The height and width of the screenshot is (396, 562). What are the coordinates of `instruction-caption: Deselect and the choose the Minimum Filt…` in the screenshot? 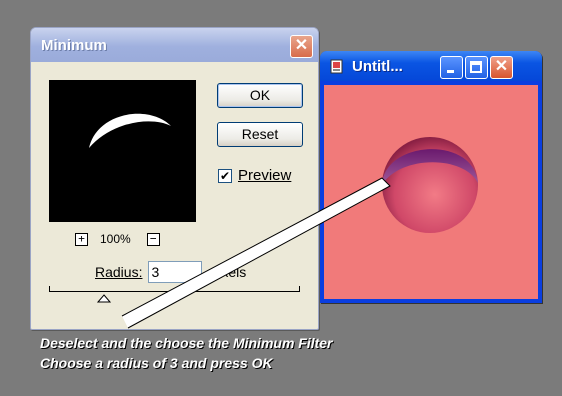 It's located at (186, 353).